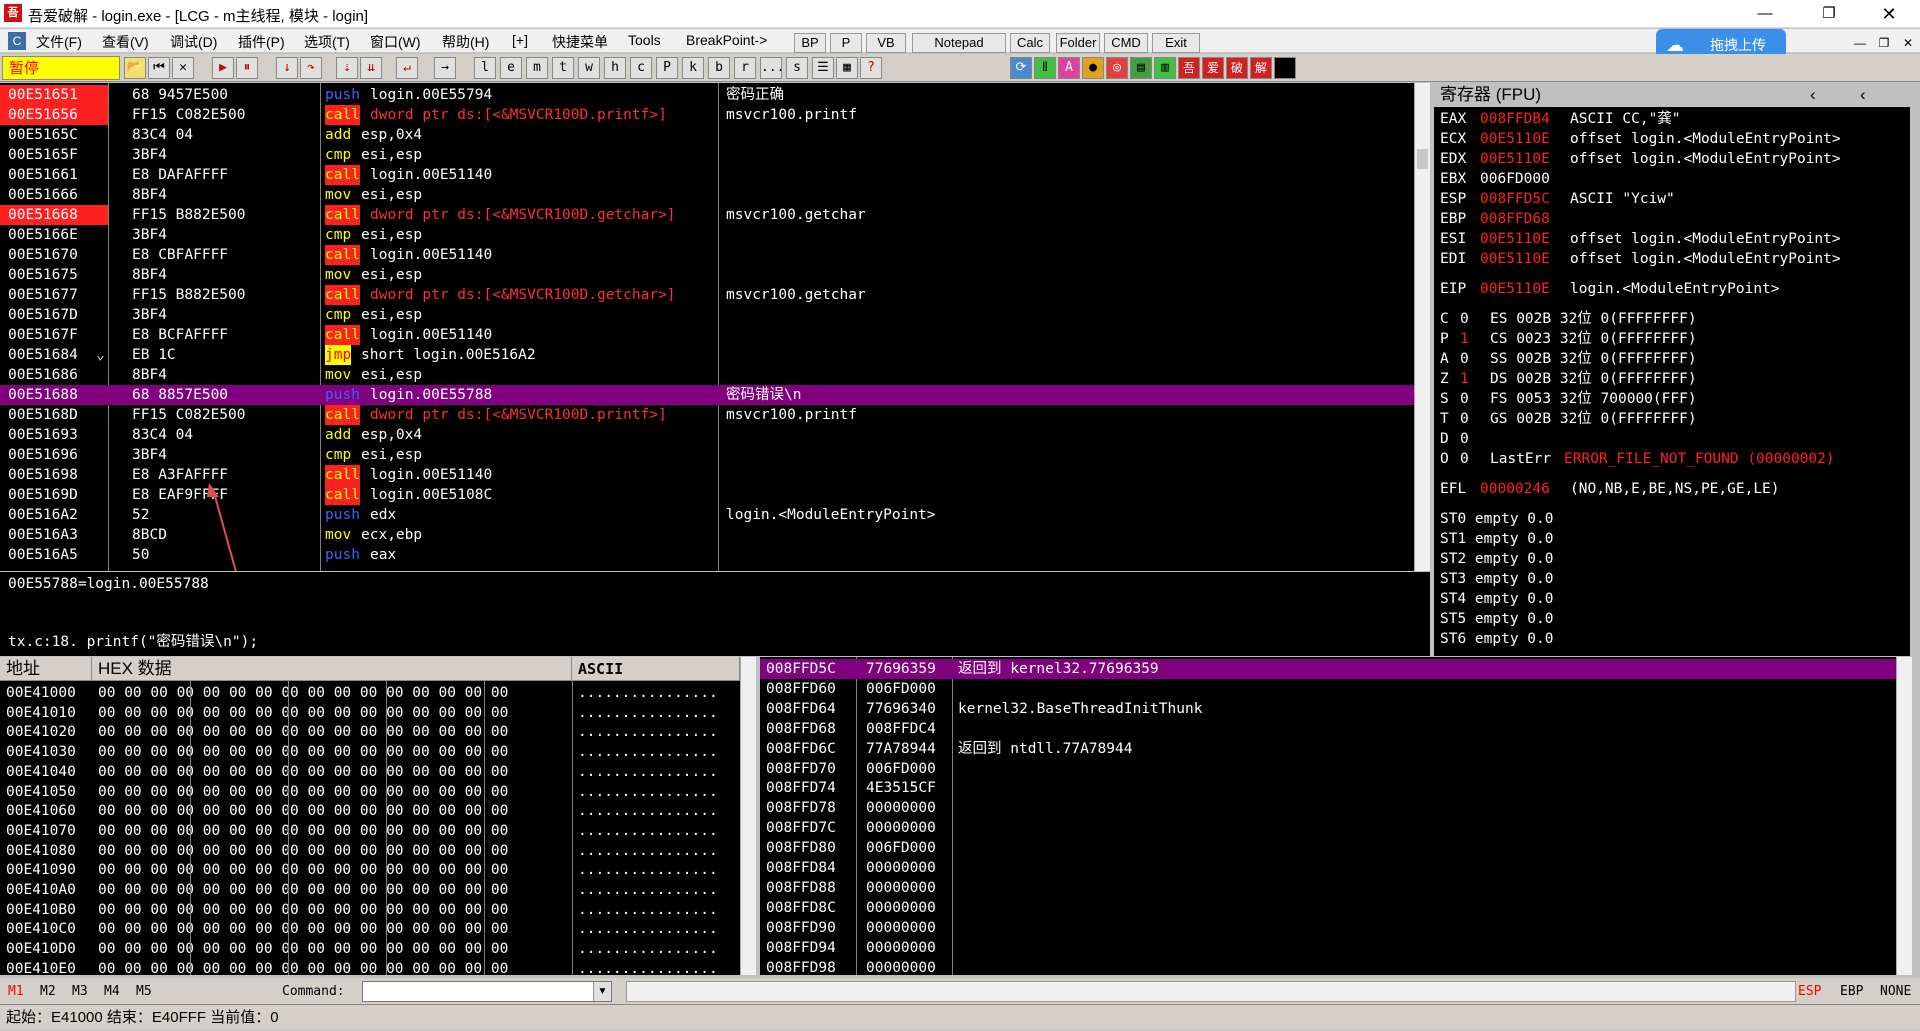 The width and height of the screenshot is (1920, 1031). What do you see at coordinates (159, 68) in the screenshot?
I see `rewind-icon: ⏮` at bounding box center [159, 68].